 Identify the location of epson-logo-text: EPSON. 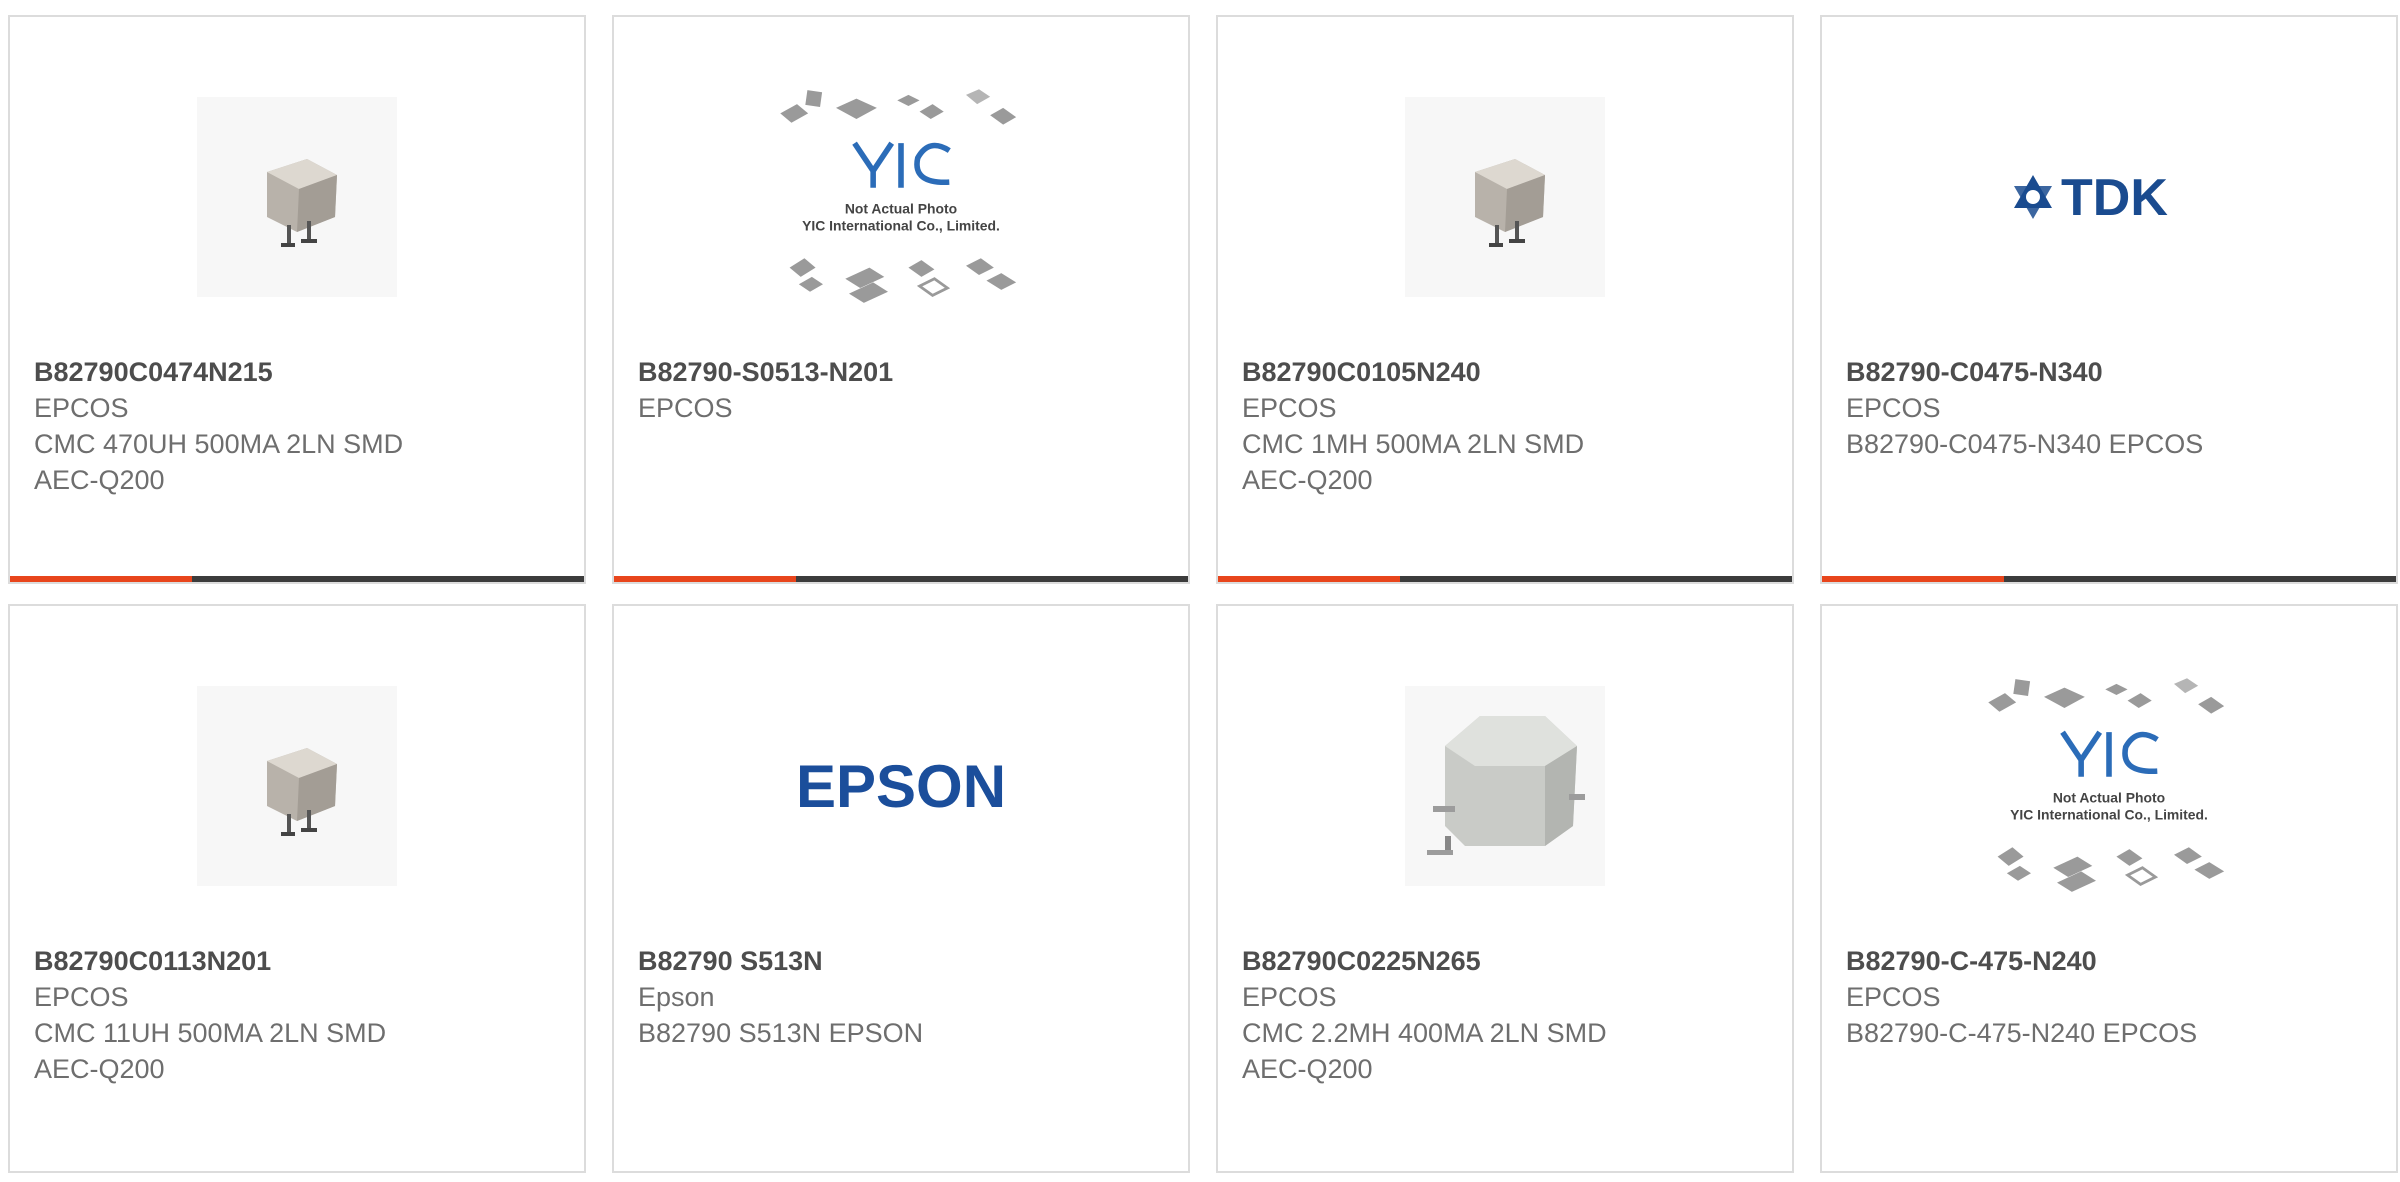
(901, 786).